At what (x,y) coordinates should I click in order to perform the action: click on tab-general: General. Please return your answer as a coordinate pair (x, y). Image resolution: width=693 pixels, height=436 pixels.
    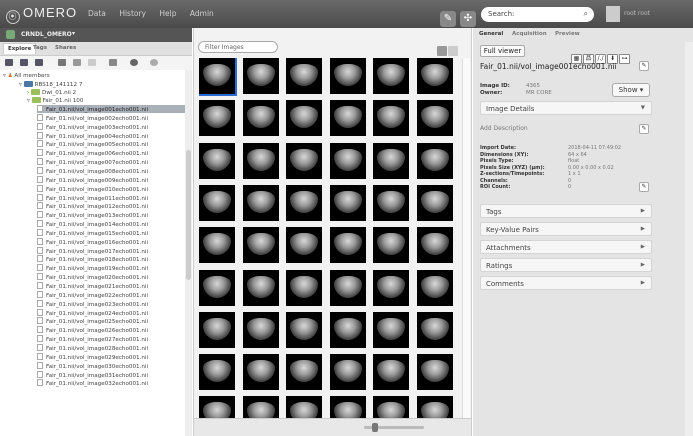
    Looking at the image, I should click on (491, 34).